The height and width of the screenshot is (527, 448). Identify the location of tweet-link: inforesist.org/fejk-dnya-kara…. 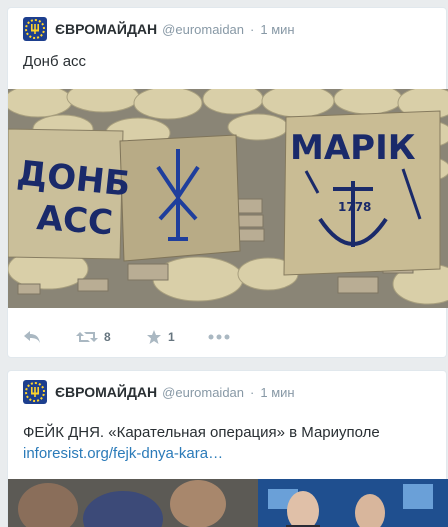
(123, 454).